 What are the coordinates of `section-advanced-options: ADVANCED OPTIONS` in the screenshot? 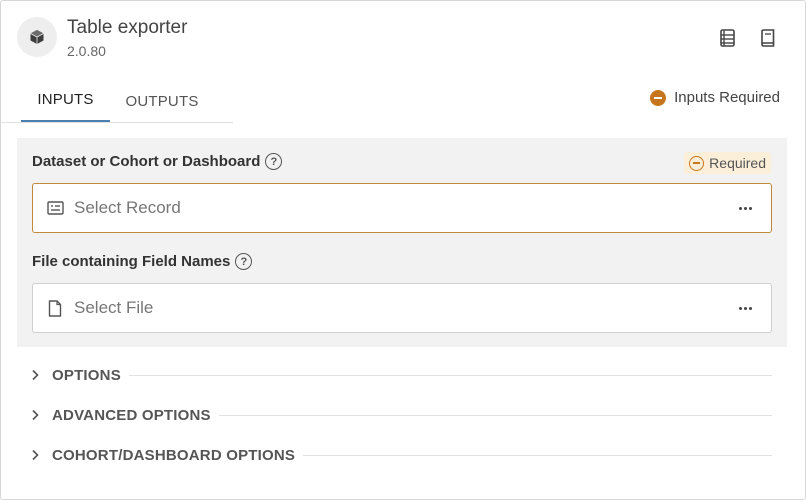 It's located at (400, 415).